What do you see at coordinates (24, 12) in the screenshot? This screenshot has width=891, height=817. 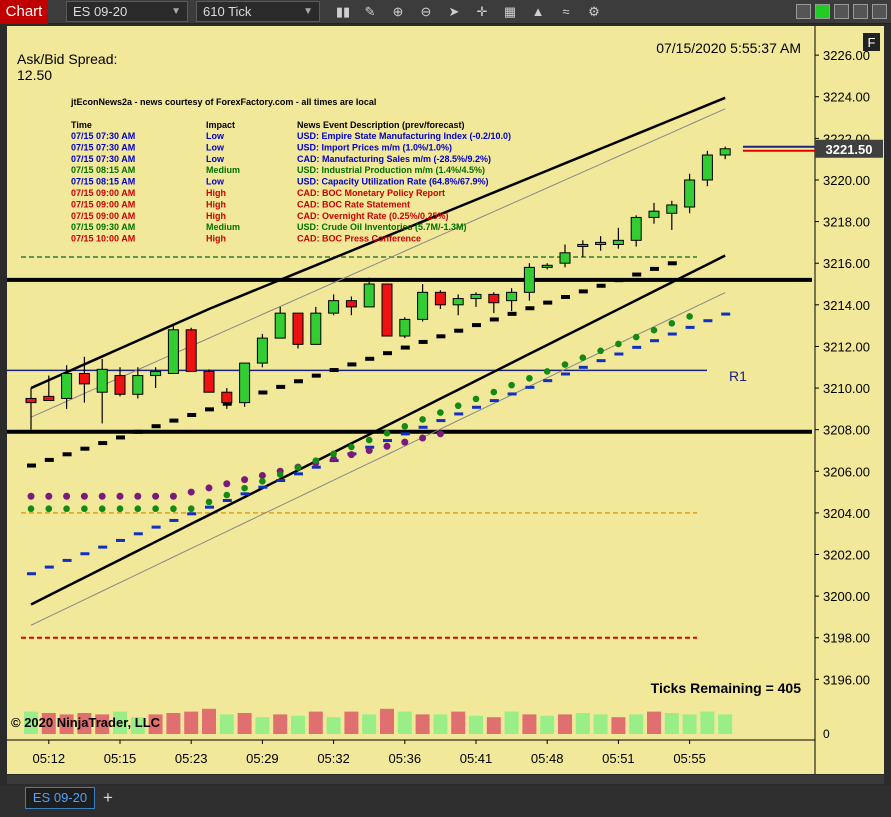 I see `chart-window-title: Chart` at bounding box center [24, 12].